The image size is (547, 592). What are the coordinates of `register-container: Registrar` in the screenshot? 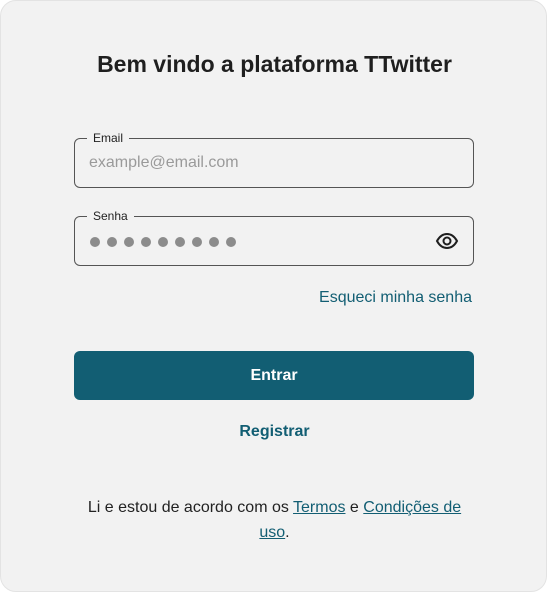 It's located at (274, 432).